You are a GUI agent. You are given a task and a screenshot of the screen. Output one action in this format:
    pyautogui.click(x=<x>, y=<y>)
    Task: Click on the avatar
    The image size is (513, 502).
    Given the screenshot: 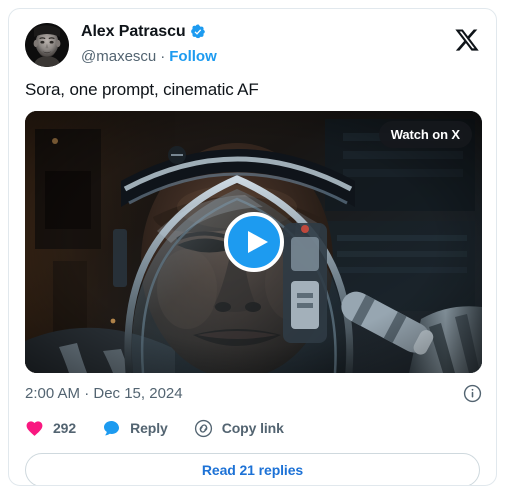 What is the action you would take?
    pyautogui.click(x=47, y=45)
    